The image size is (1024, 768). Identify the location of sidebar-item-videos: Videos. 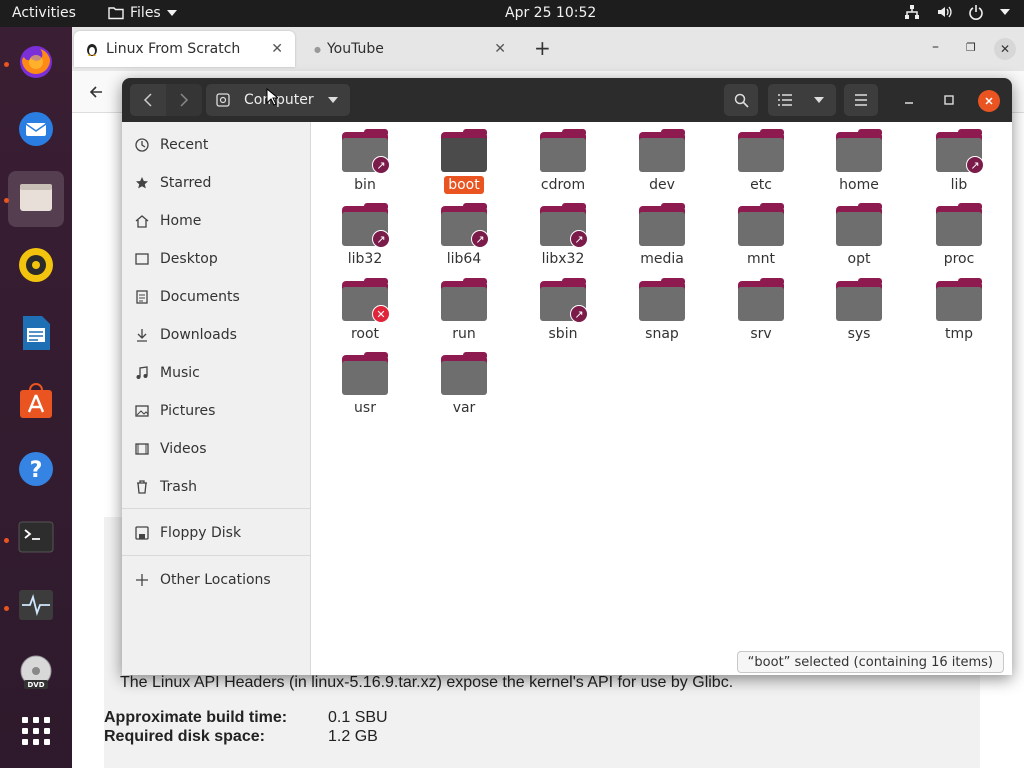
(216, 449).